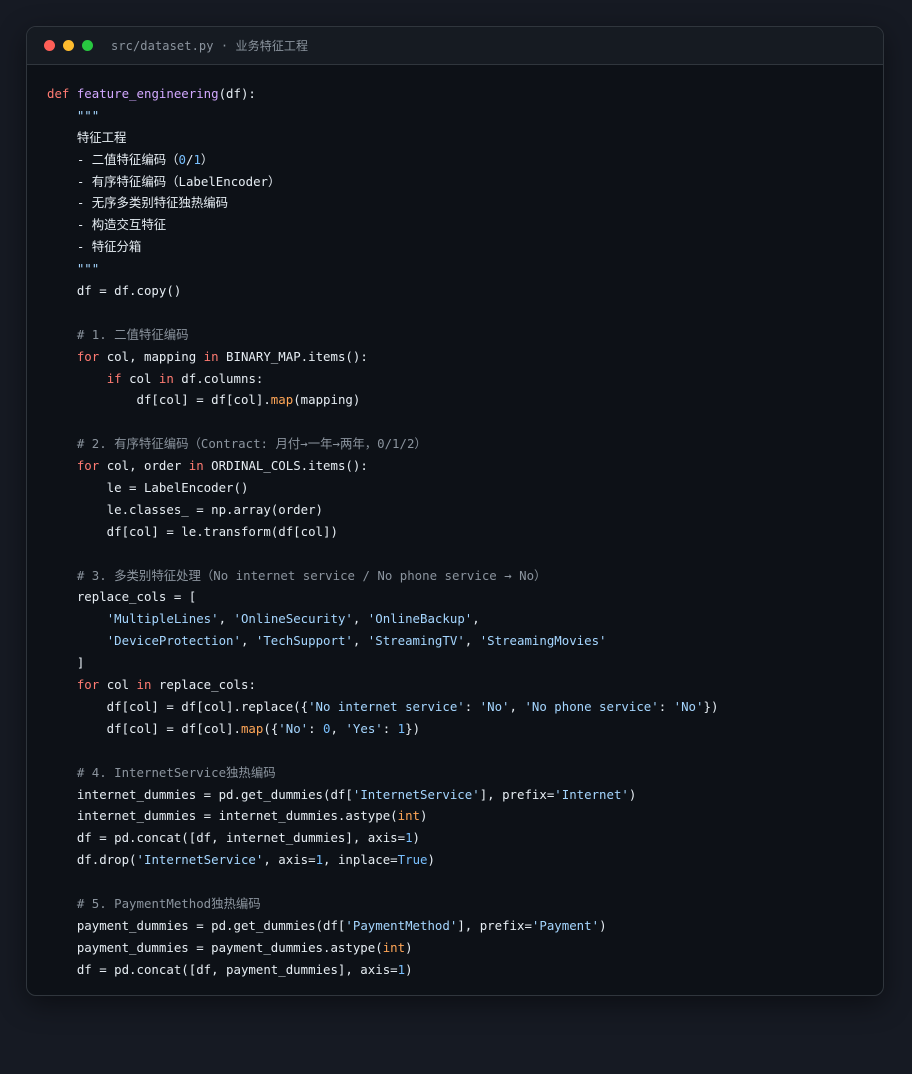 The image size is (912, 1074). I want to click on code-line: for col, order in ORDINAL_COLS.items():, so click(460, 466).